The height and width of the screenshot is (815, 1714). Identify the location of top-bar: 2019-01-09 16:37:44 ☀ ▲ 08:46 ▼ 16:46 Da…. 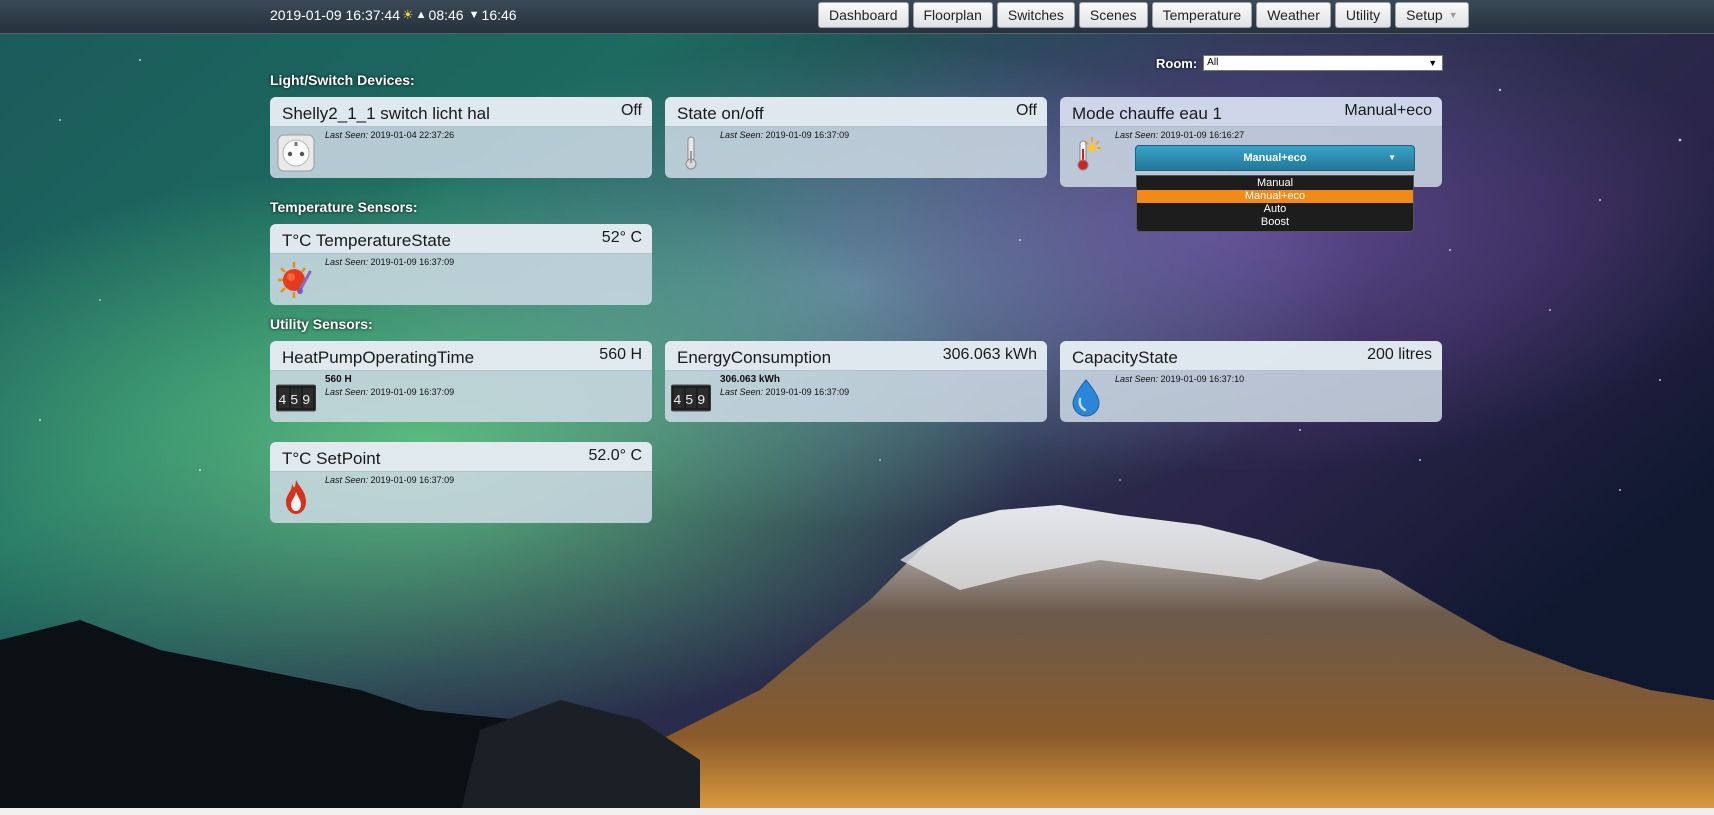
(857, 17).